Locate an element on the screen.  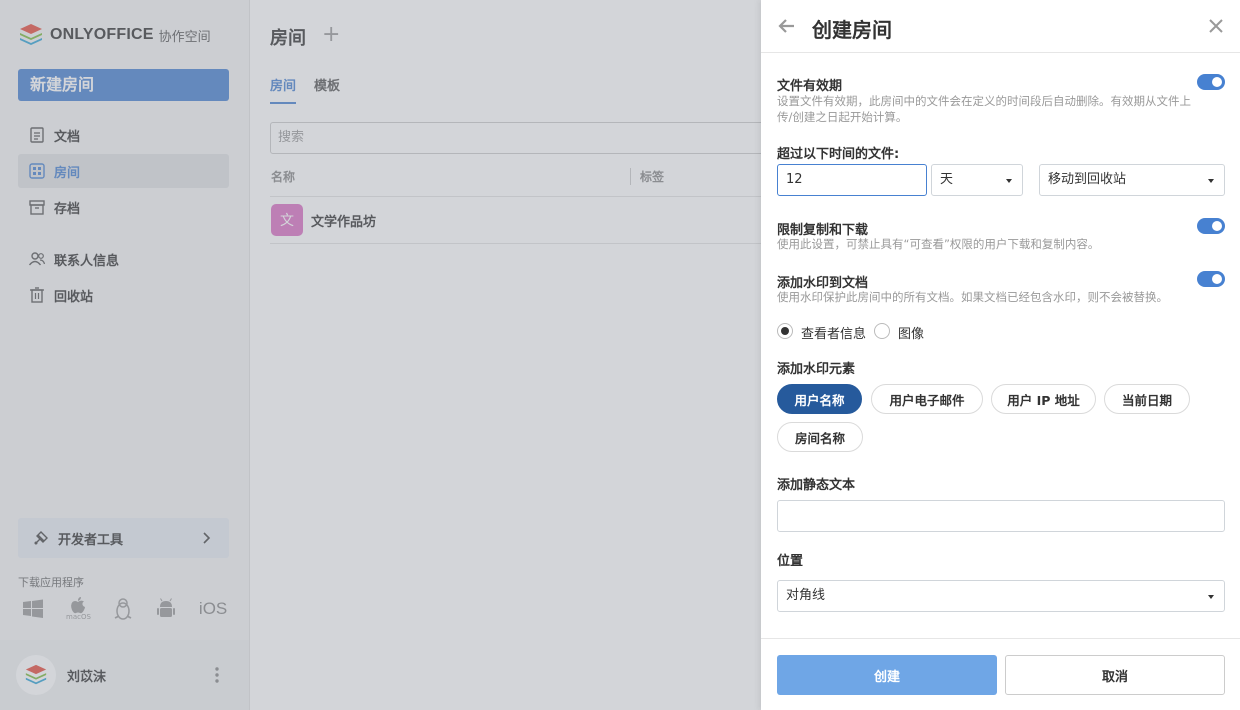
lifetime-unit-select: 天 is located at coordinates (977, 180).